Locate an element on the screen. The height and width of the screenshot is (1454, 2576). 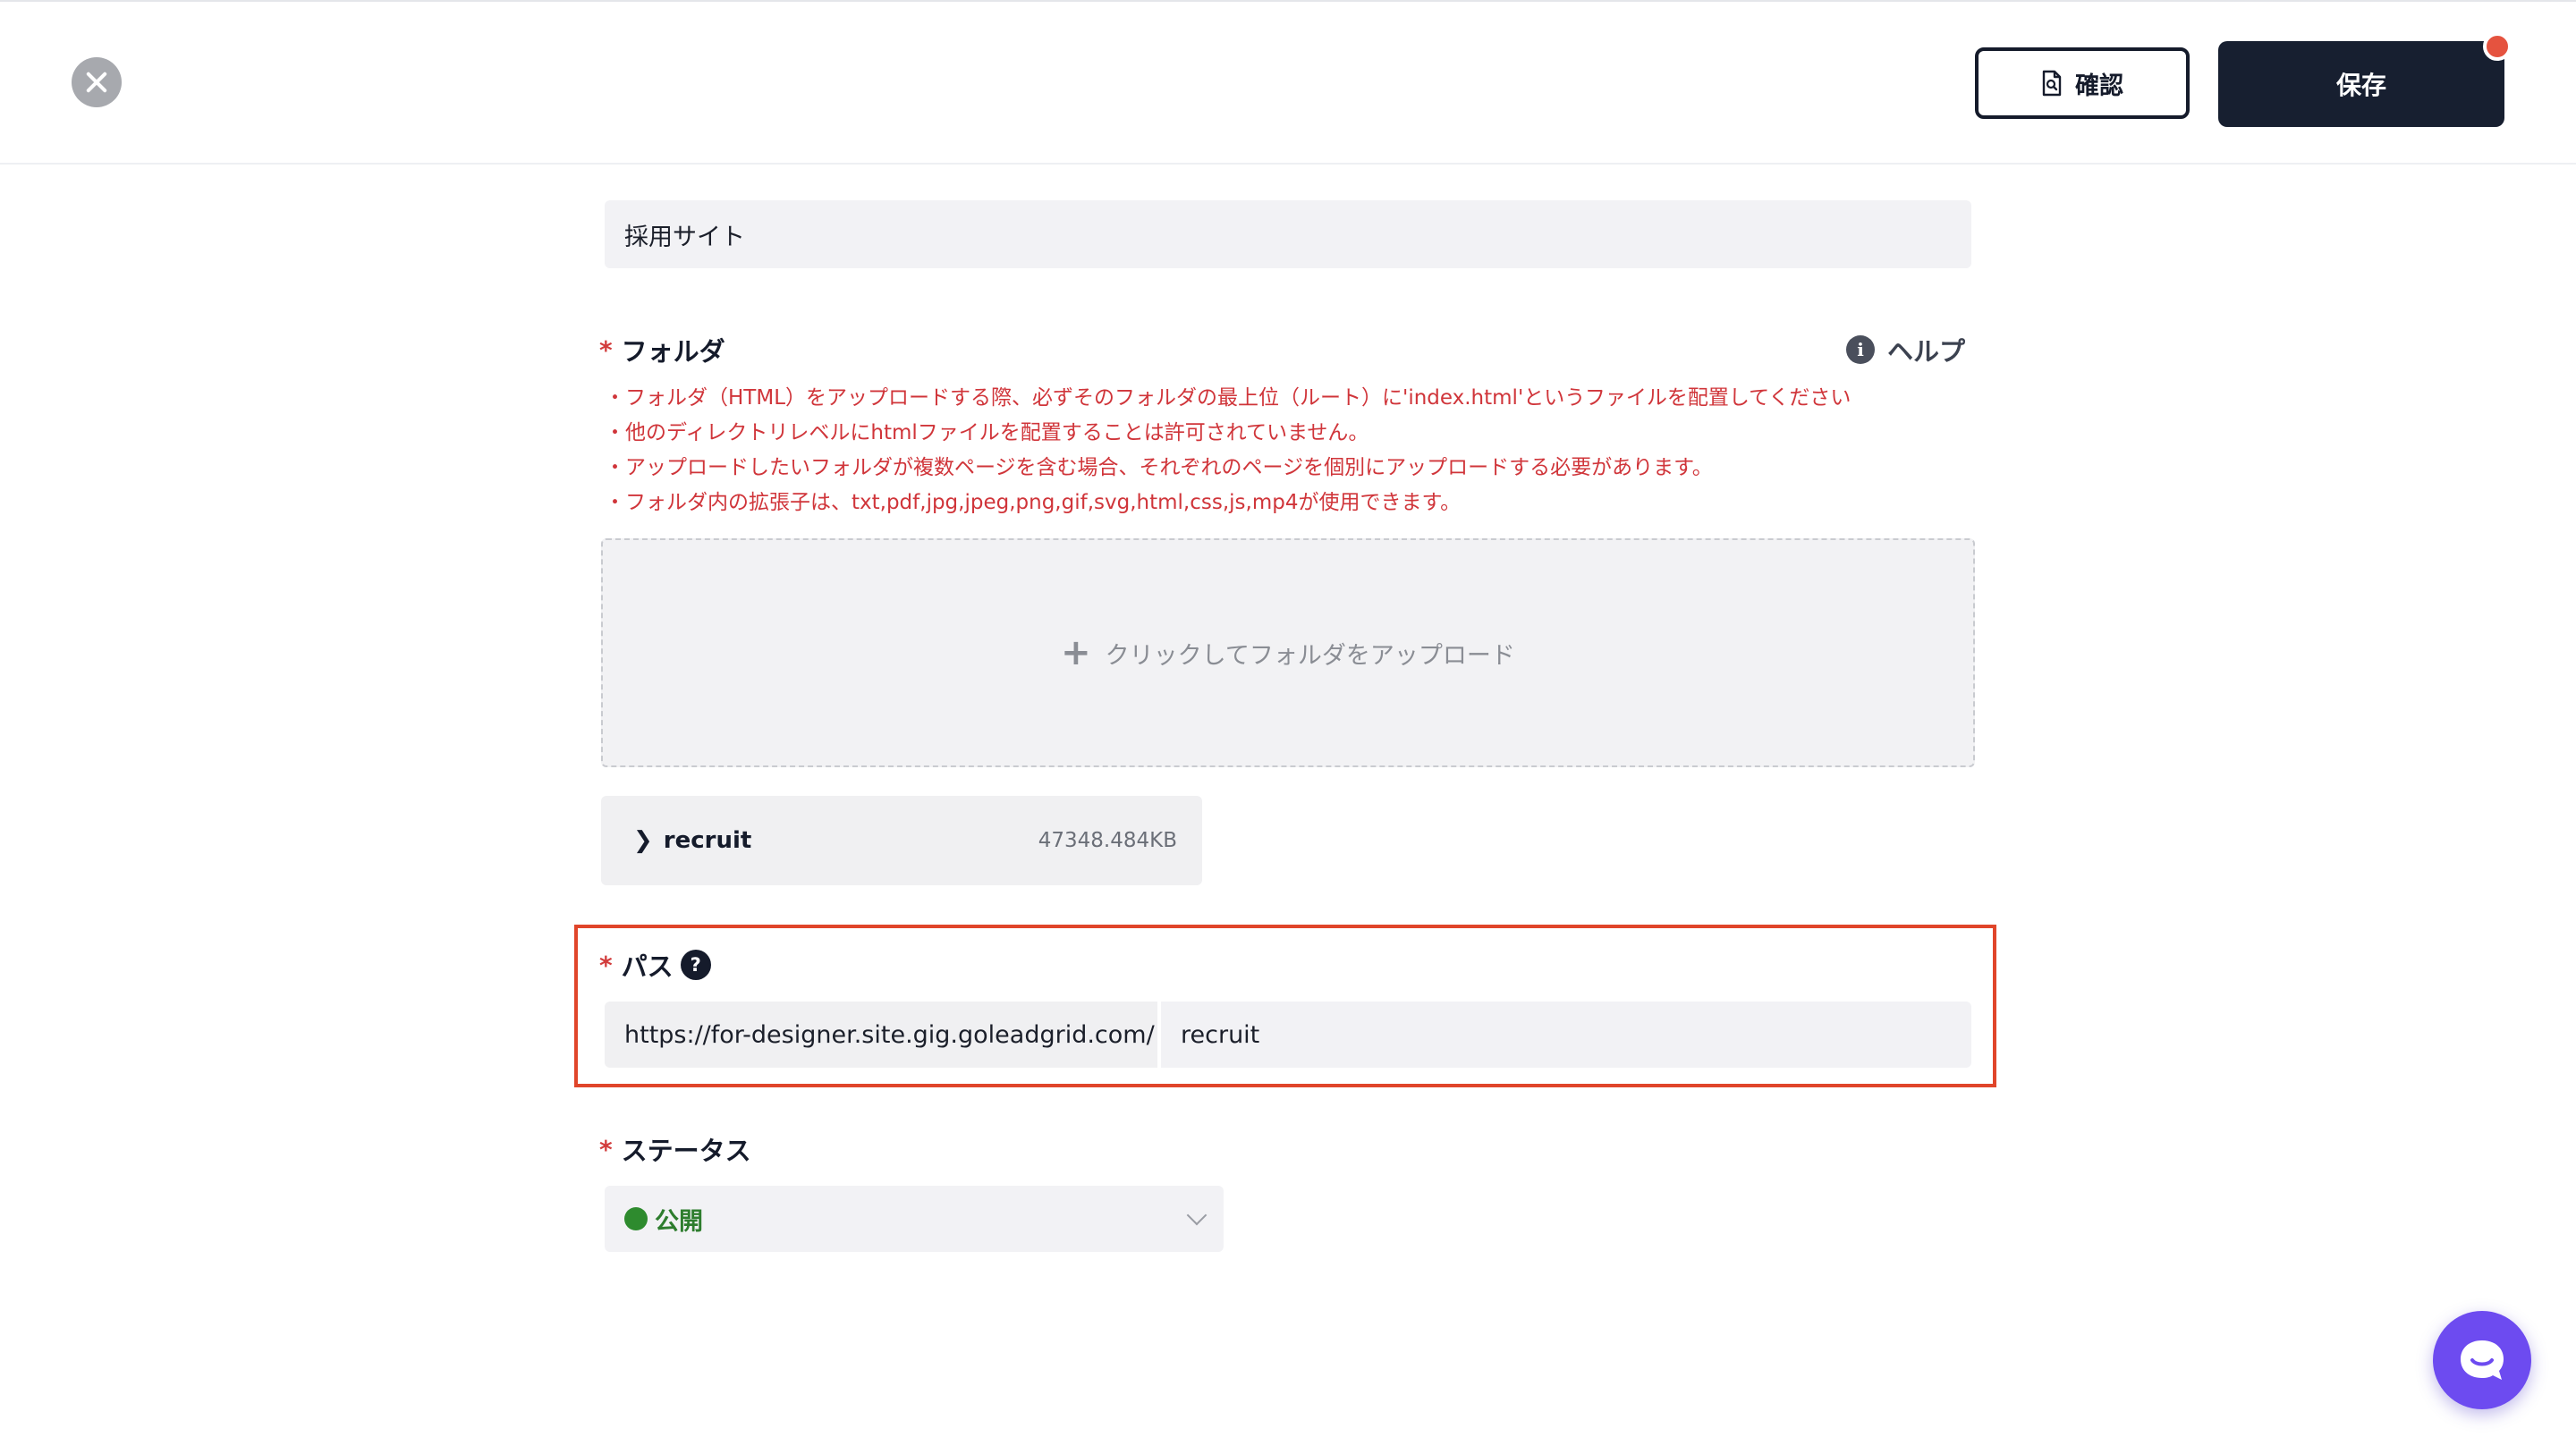
folder-upload-dropzone: + クリックしてフォルダをアップロード is located at coordinates (1288, 652).